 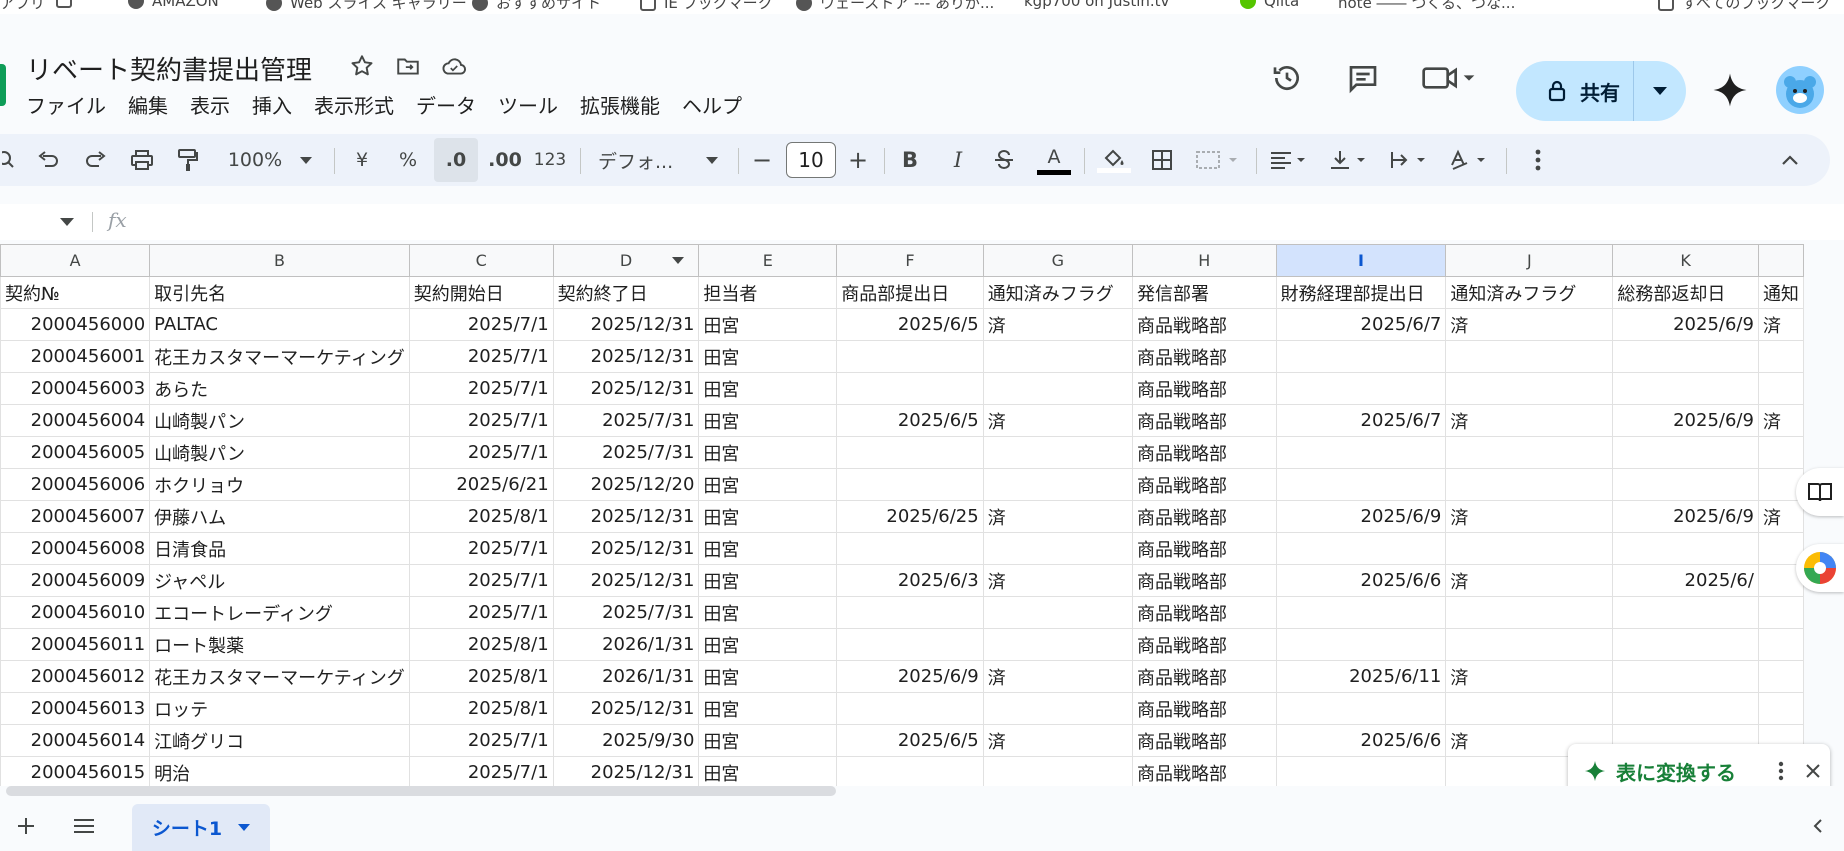 I want to click on cell: 2000456009, so click(x=75, y=580).